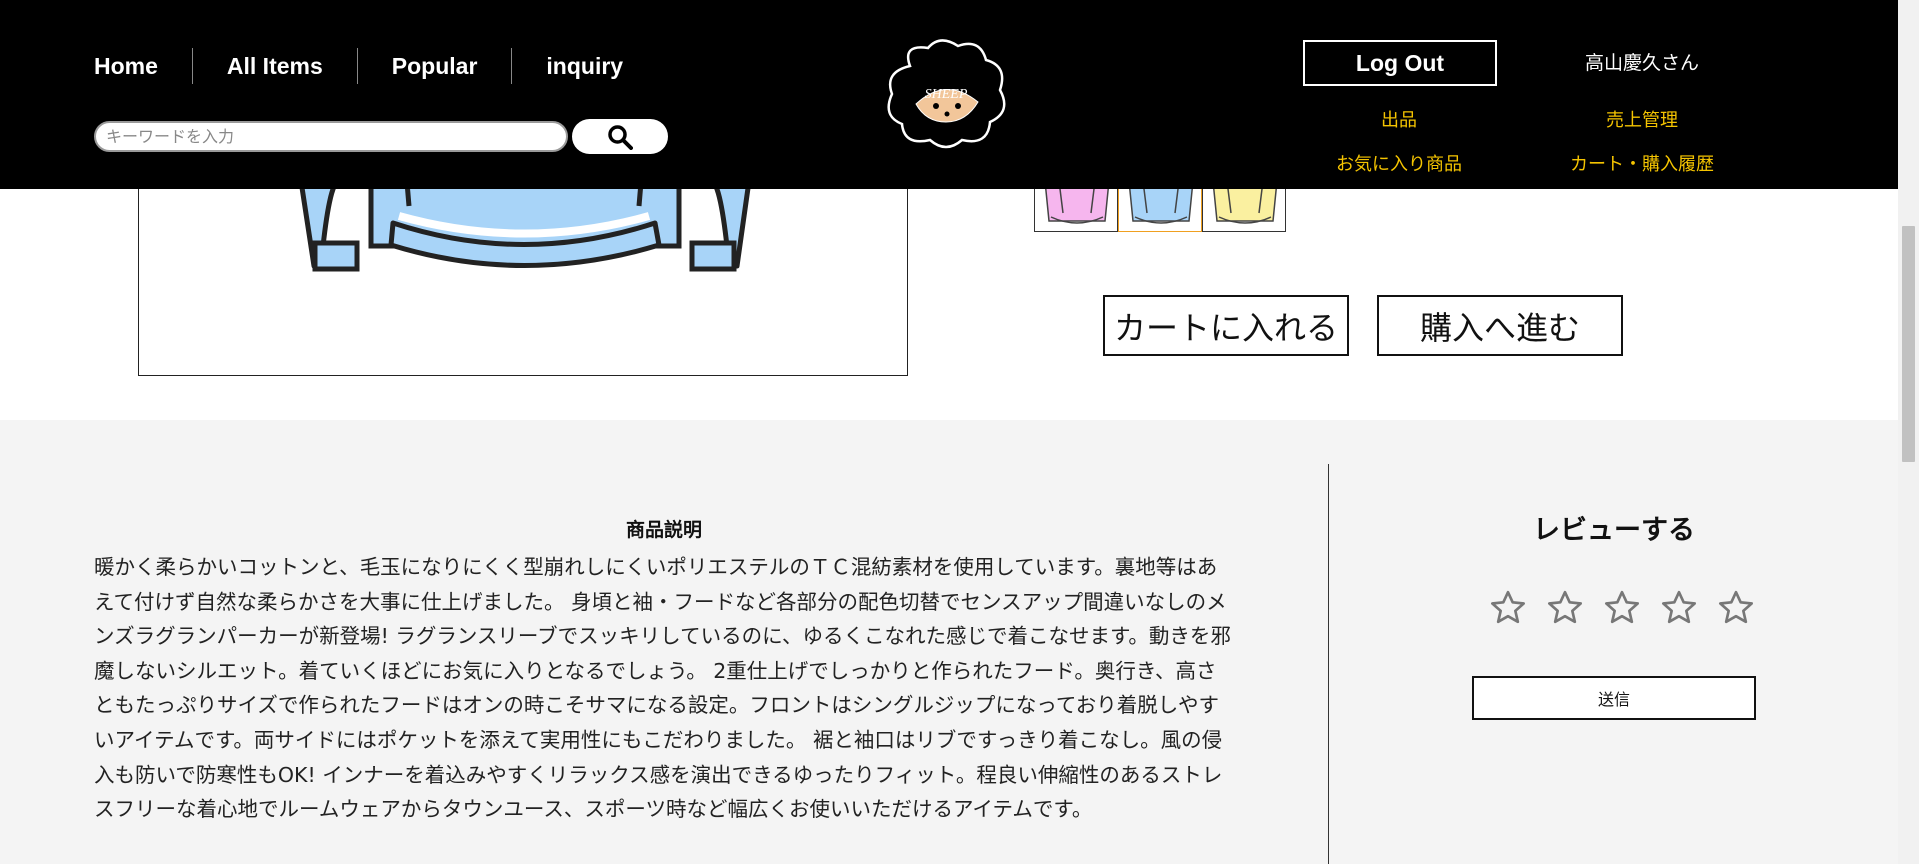  Describe the element at coordinates (435, 66) in the screenshot. I see `nav-popular: Popular` at that location.